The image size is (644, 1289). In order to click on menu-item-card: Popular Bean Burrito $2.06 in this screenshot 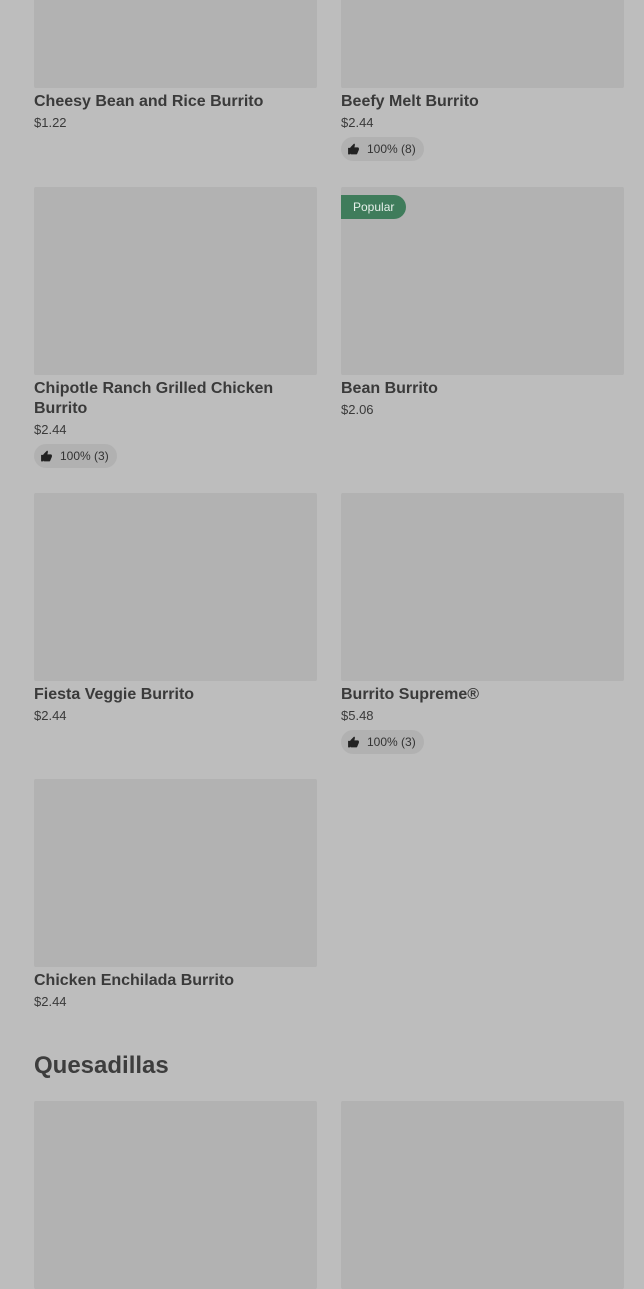, I will do `click(482, 302)`.